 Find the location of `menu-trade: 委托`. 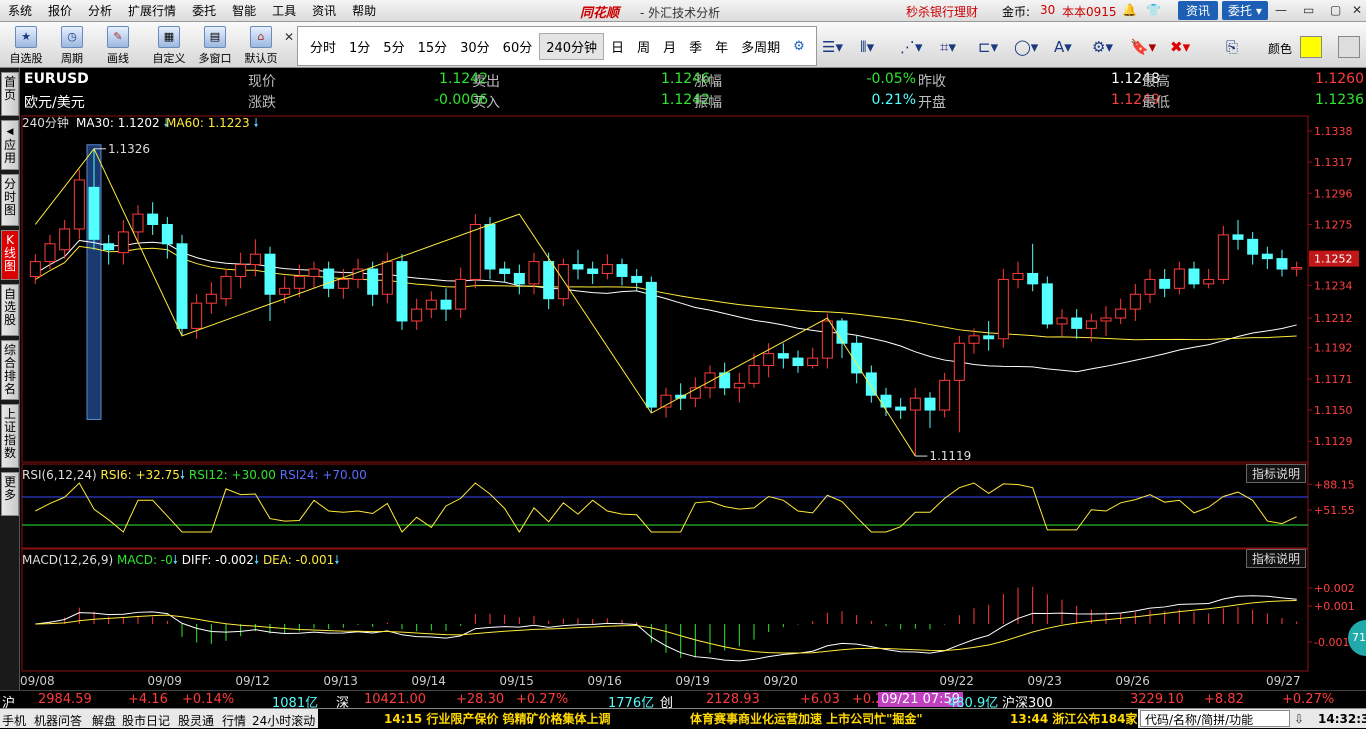

menu-trade: 委托 is located at coordinates (204, 11).